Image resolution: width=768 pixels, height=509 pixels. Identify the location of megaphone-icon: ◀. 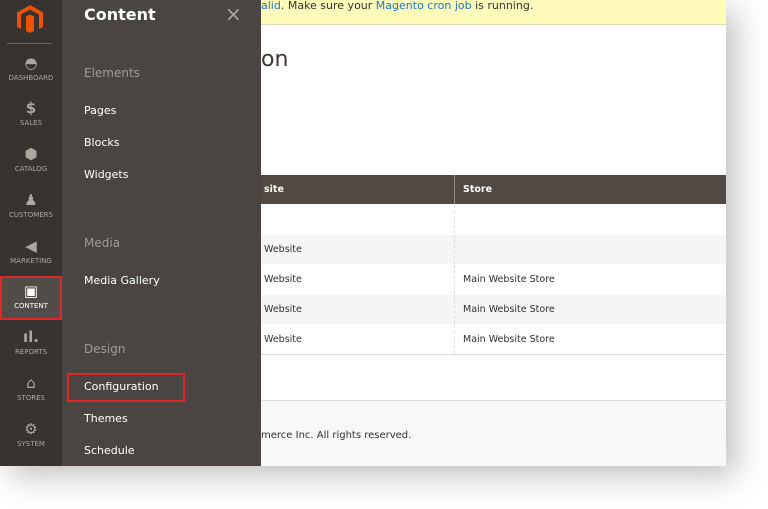
(31, 246).